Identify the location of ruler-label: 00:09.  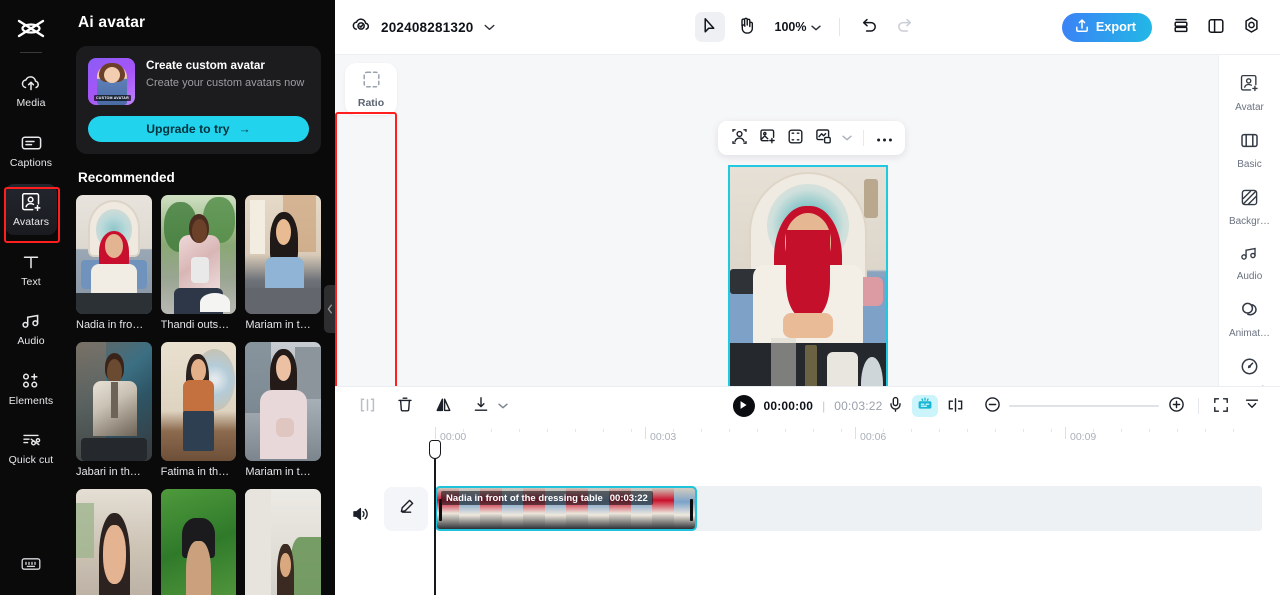
(1083, 437).